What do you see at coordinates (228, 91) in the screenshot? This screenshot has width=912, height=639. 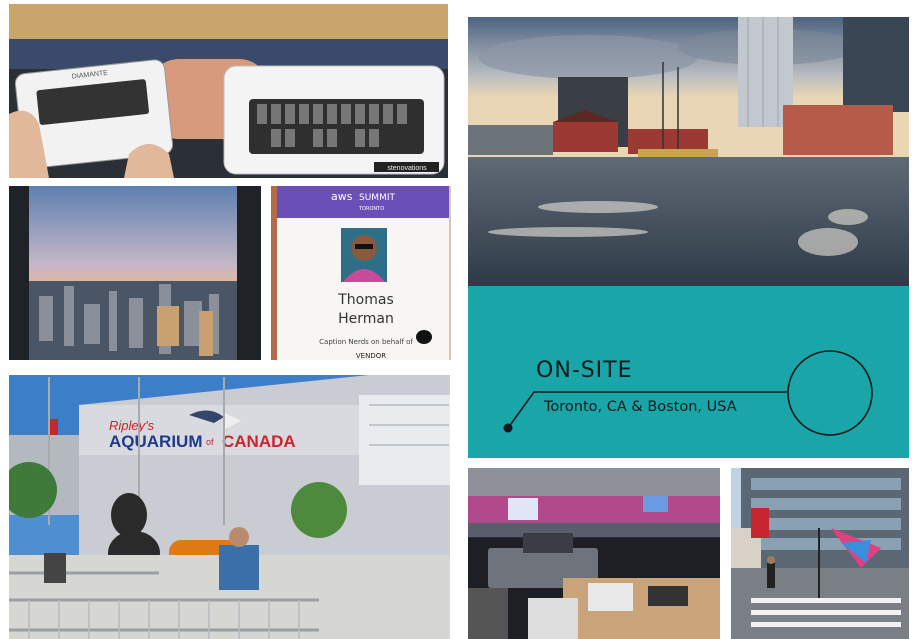 I see `stenotype-photo: DIAMANTE stenovations` at bounding box center [228, 91].